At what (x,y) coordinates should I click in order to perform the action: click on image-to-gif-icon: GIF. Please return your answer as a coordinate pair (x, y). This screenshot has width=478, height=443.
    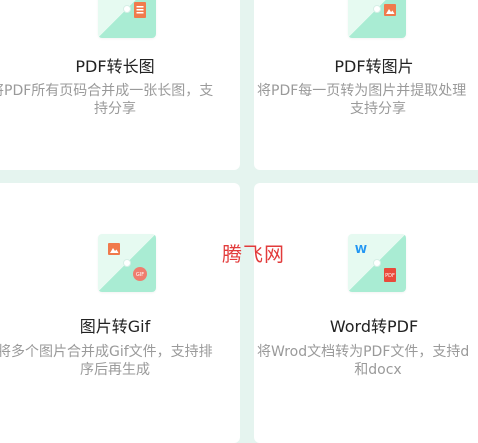
    Looking at the image, I should click on (127, 263).